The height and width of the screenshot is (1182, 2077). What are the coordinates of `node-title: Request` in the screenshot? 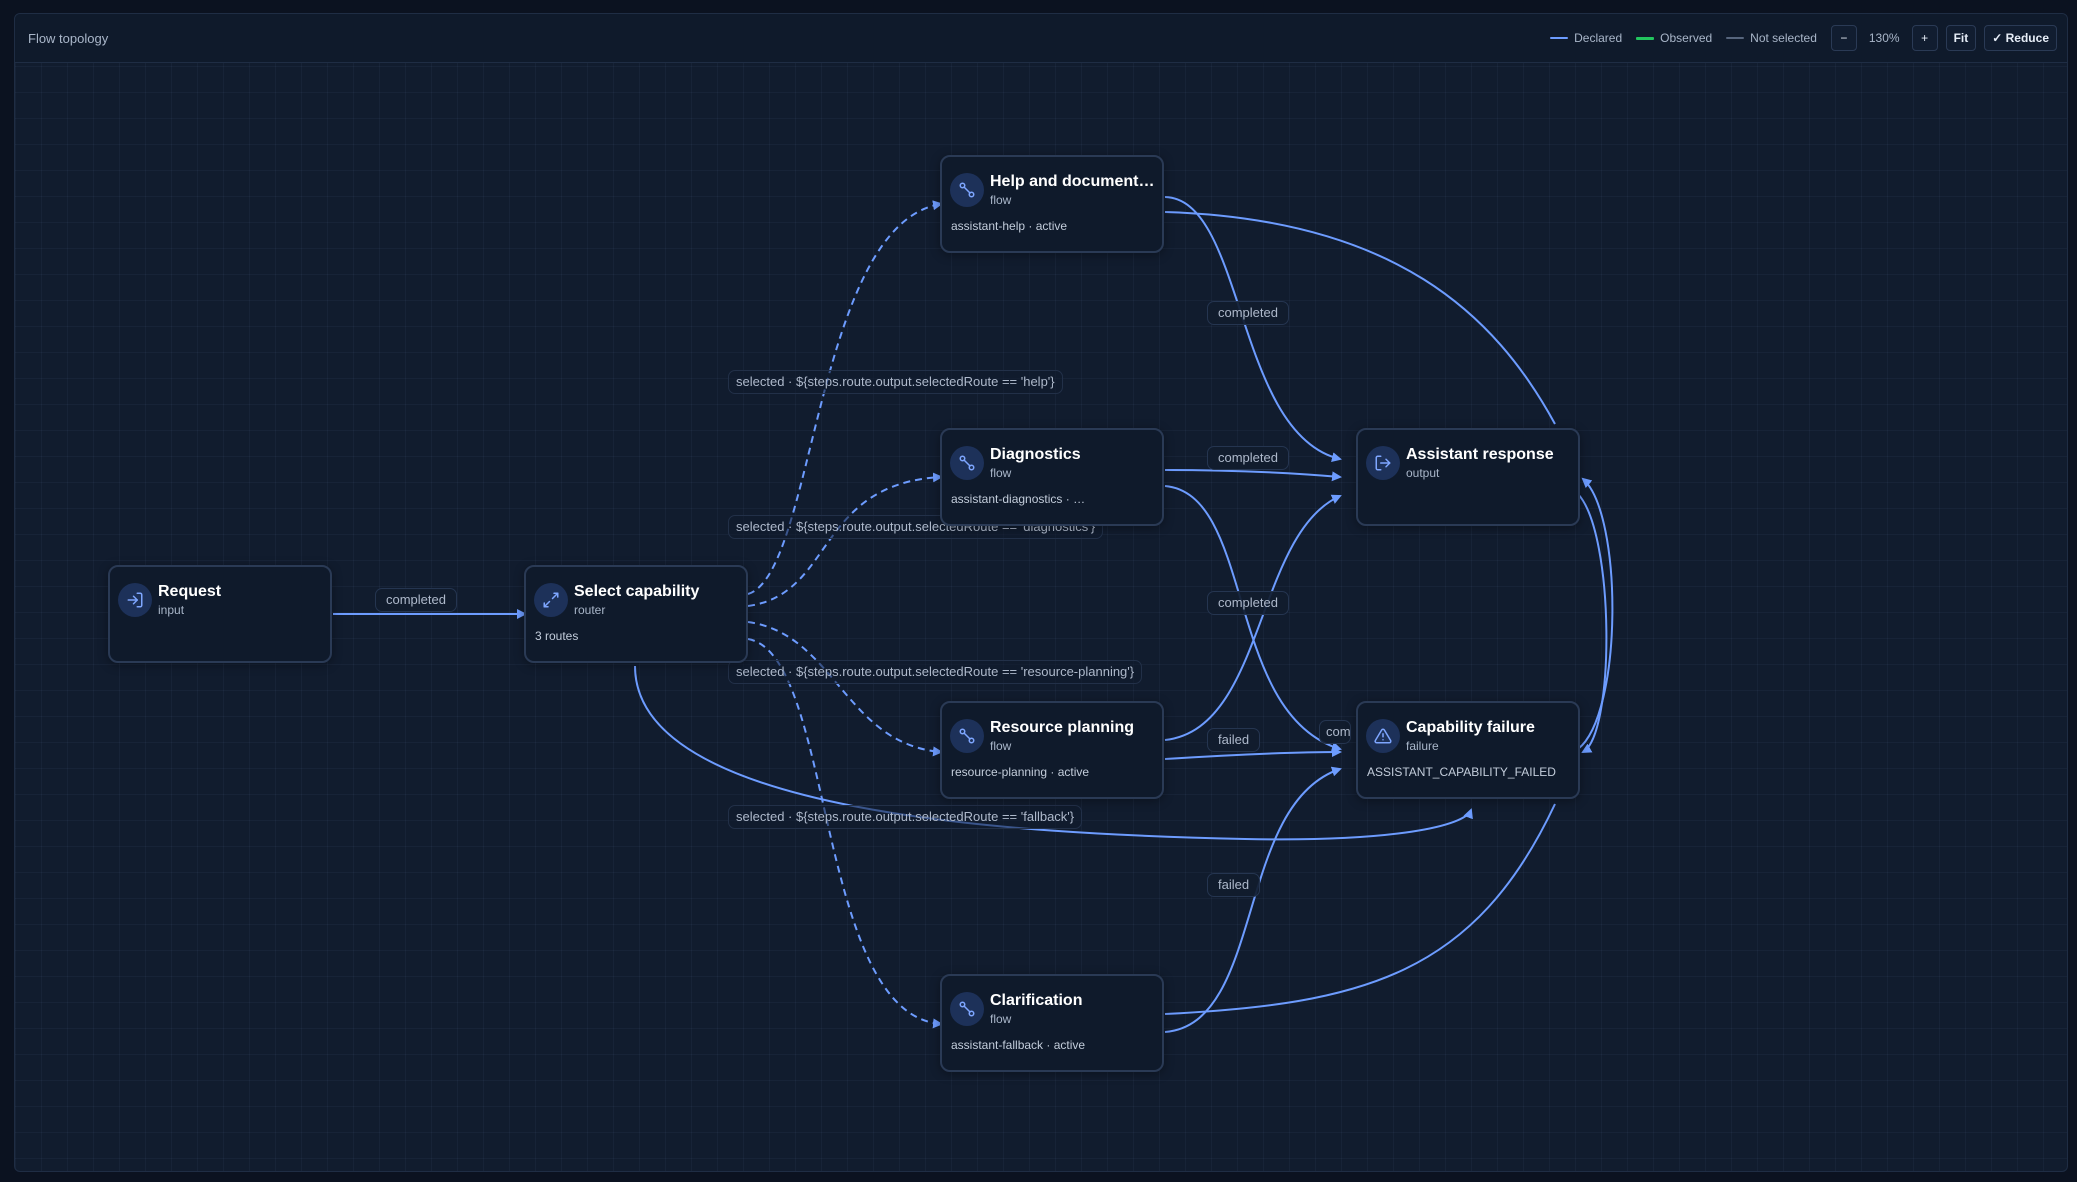 It's located at (190, 591).